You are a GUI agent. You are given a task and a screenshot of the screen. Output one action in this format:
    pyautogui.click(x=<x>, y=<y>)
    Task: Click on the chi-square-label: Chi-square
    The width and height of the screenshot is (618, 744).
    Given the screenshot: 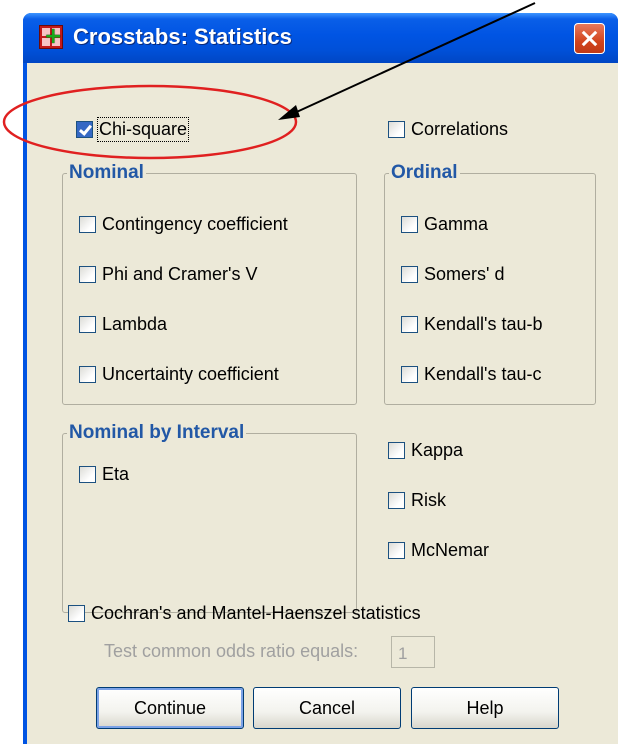 What is the action you would take?
    pyautogui.click(x=143, y=129)
    